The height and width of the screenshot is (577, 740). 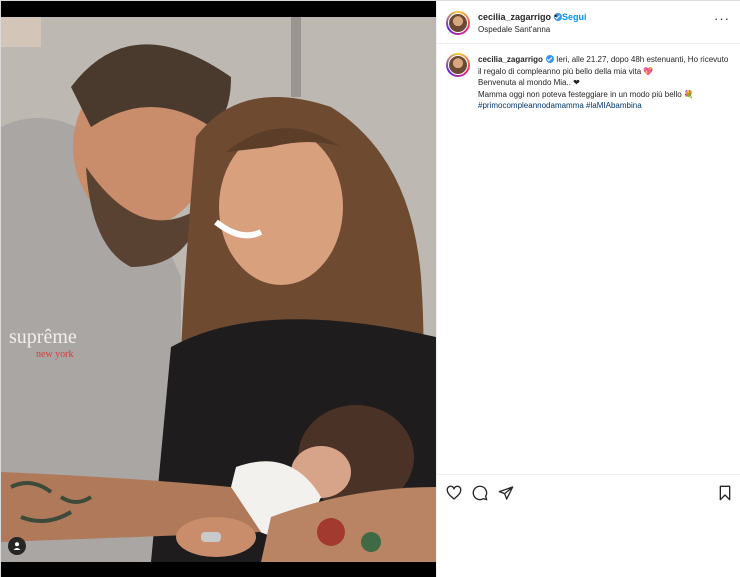 I want to click on heart-icon, so click(x=454, y=492).